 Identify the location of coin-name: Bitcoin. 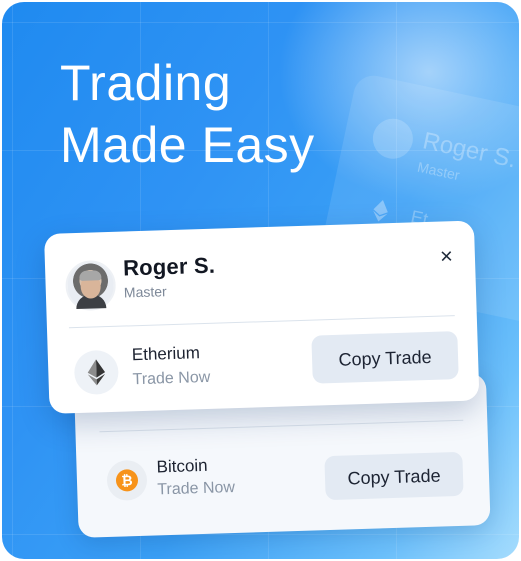
(182, 466).